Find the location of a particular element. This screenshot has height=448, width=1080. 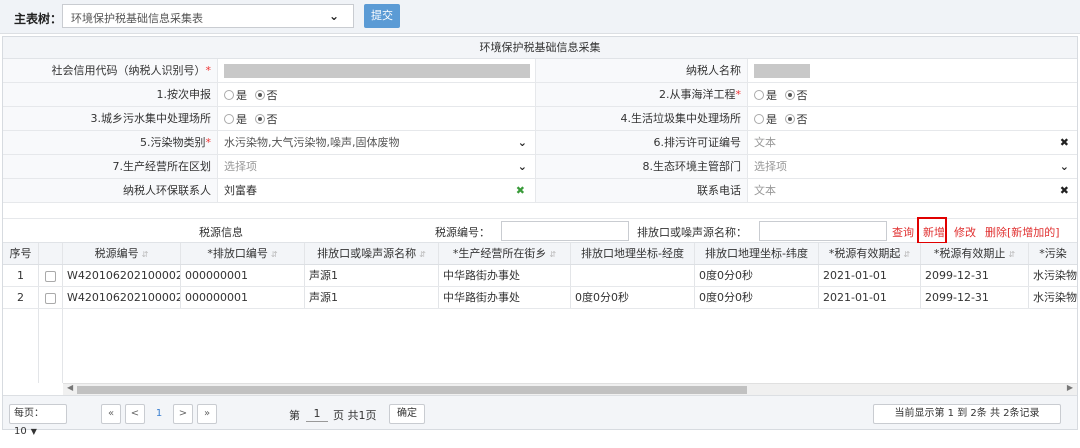

first-page-button: « is located at coordinates (111, 414).